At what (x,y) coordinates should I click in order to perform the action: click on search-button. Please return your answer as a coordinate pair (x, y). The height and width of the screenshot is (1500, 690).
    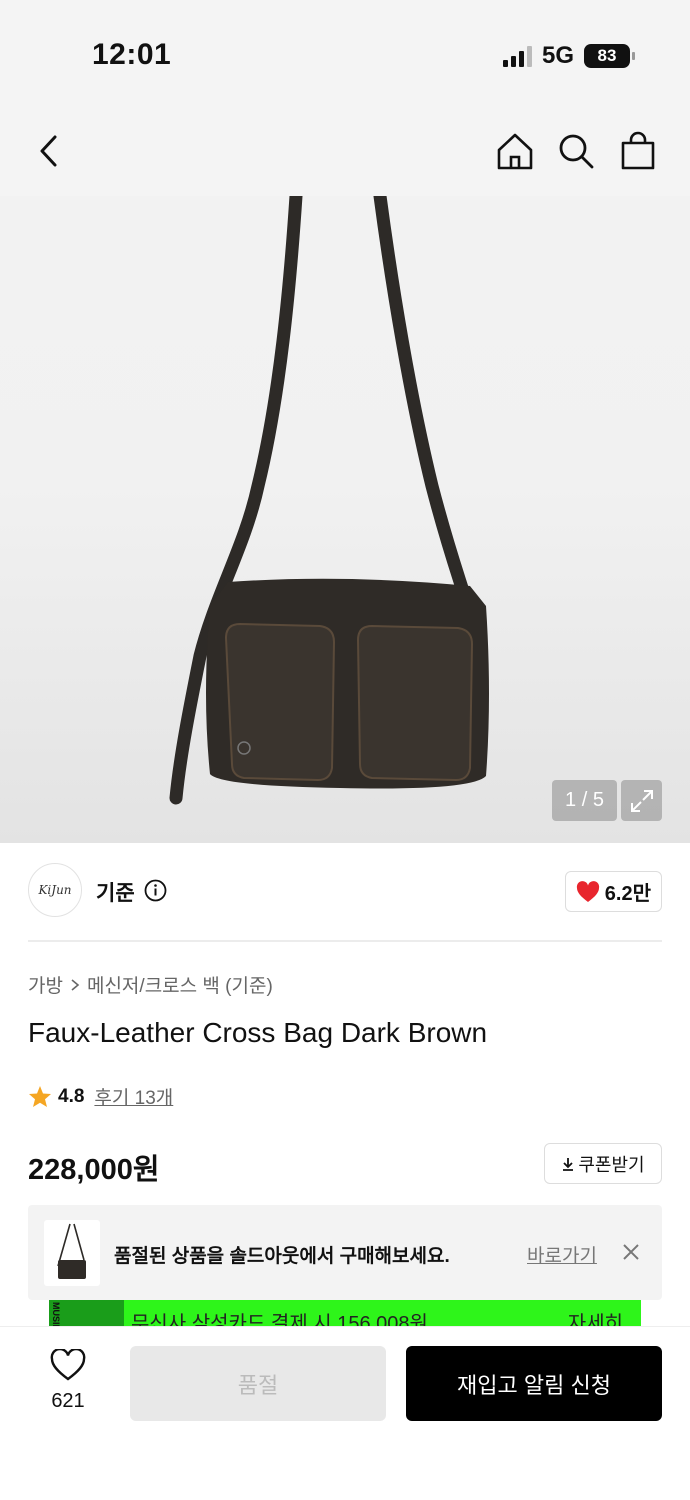
    Looking at the image, I should click on (576, 151).